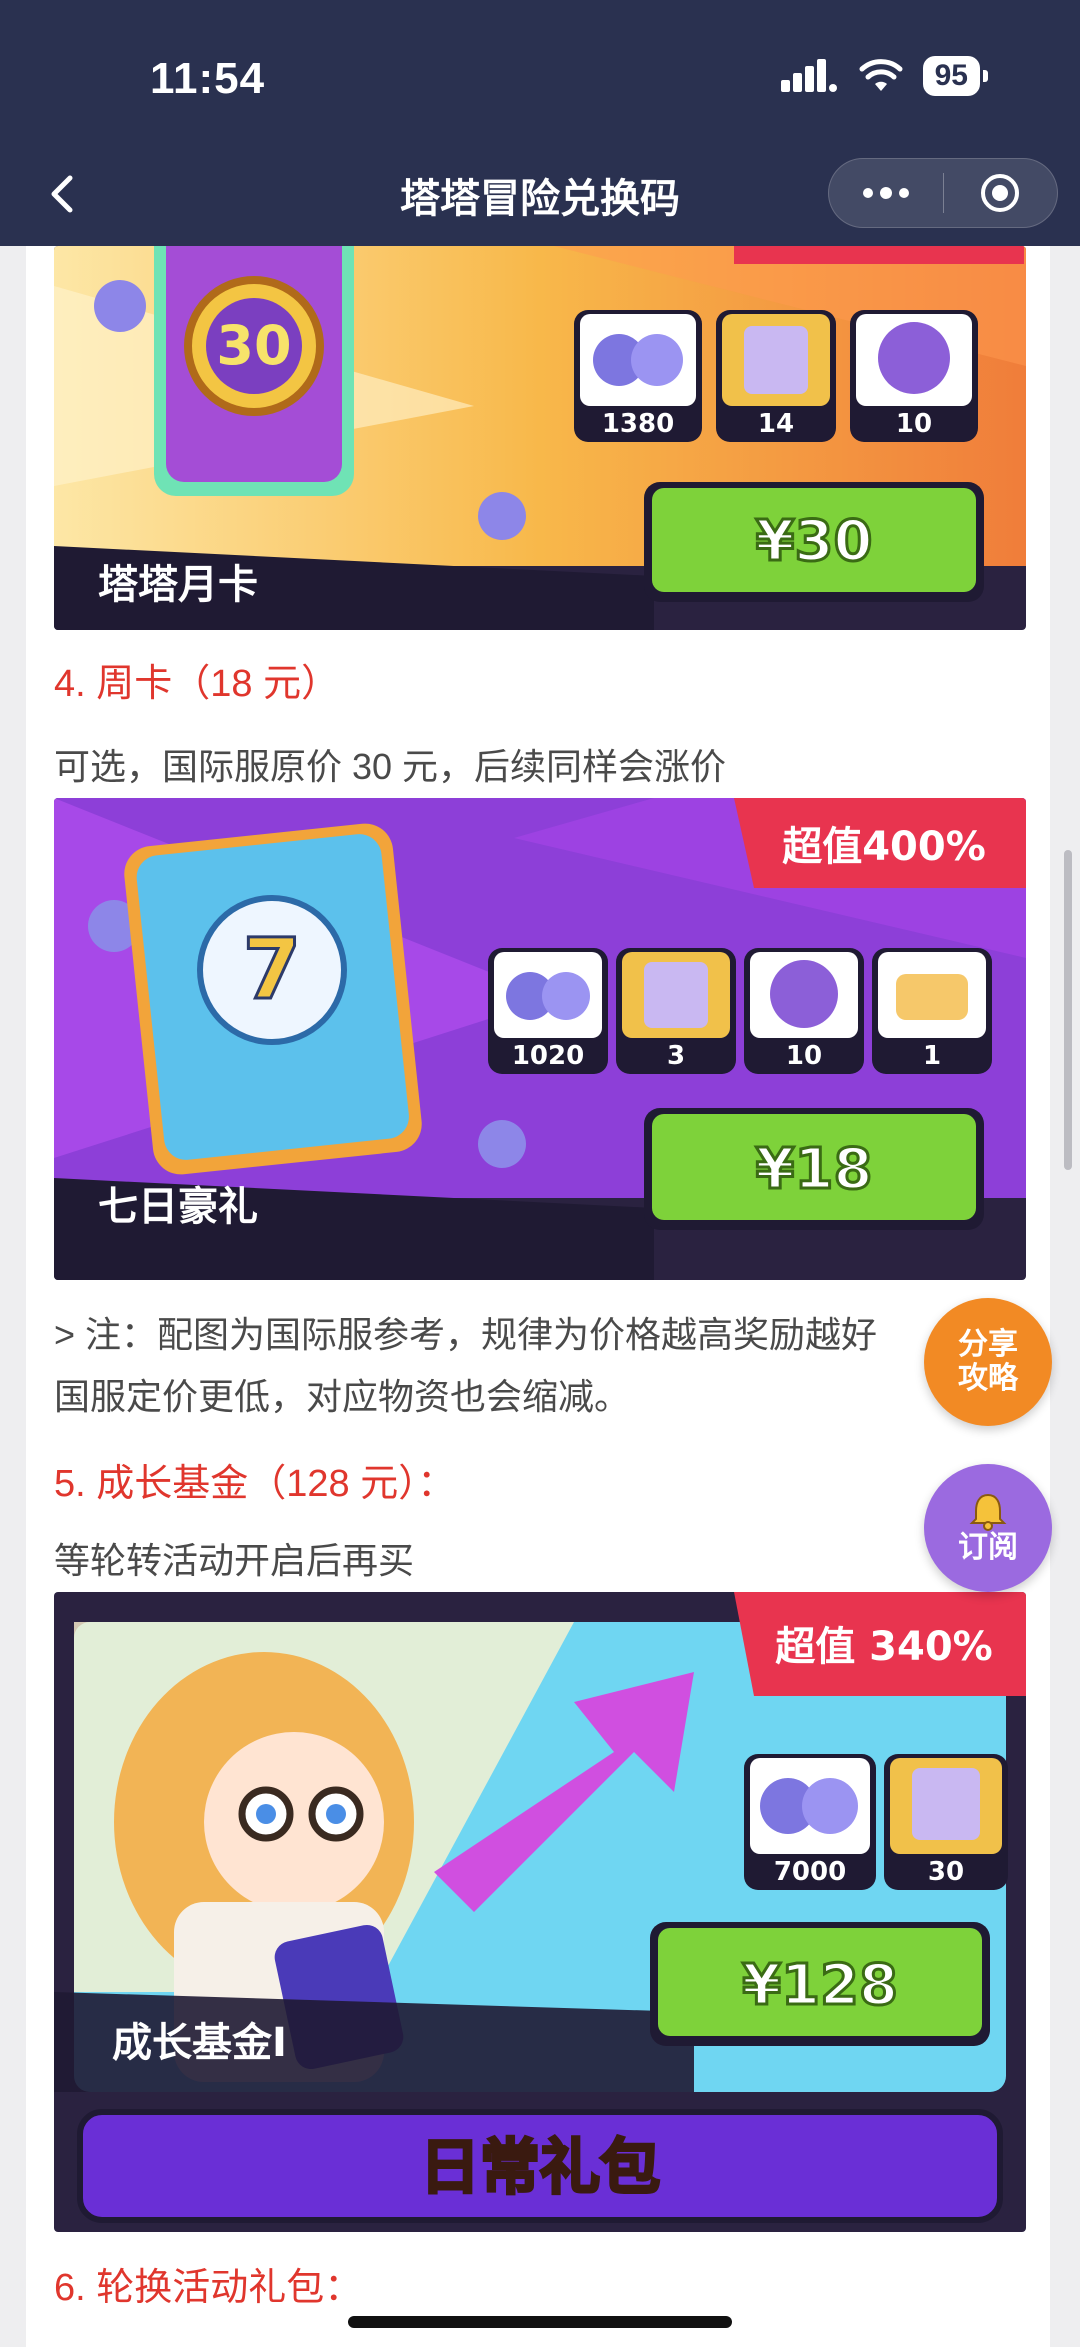  Describe the element at coordinates (804, 1011) in the screenshot. I see `weekly-item-3: 10` at that location.